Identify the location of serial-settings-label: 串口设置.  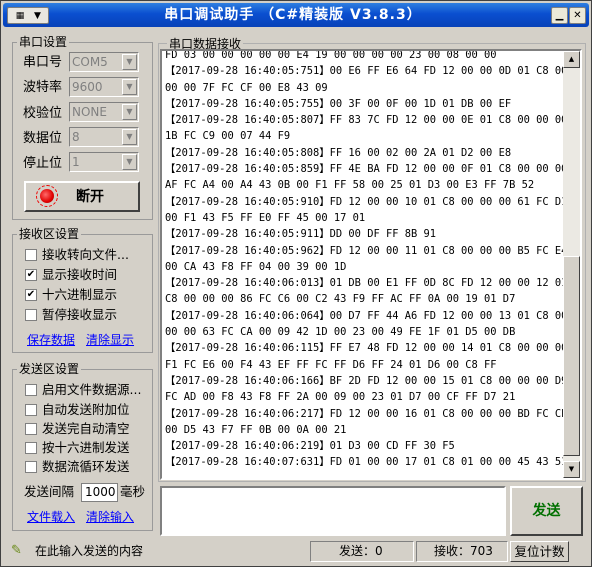
(43, 42).